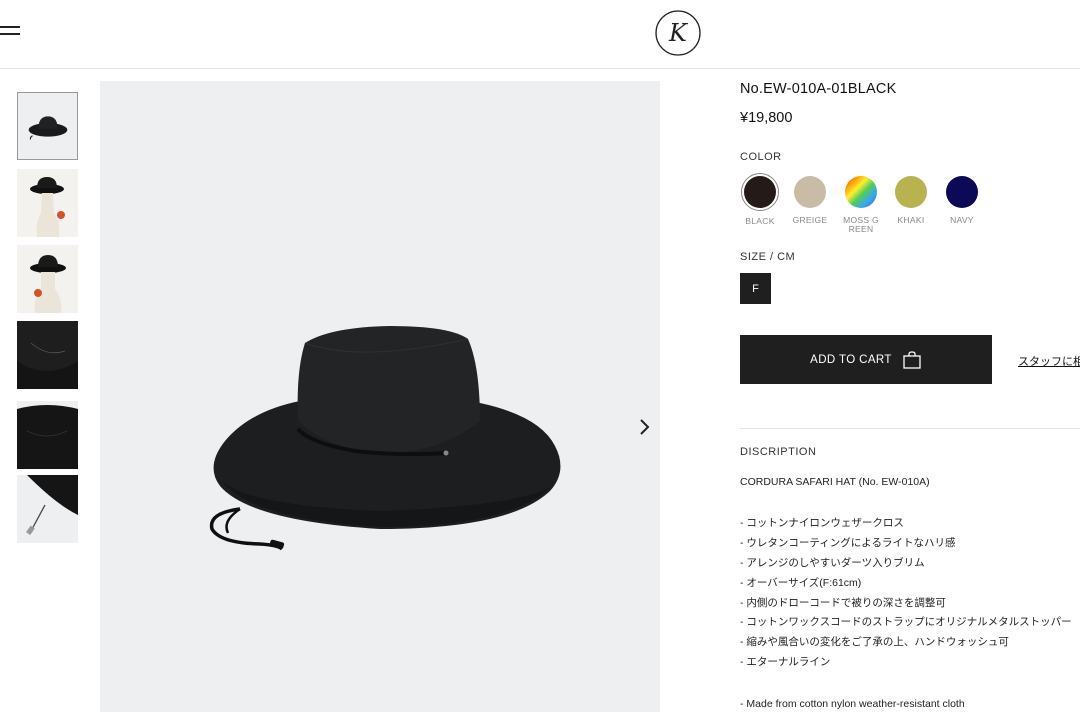 The height and width of the screenshot is (712, 1080). I want to click on color-name: NAVY, so click(962, 220).